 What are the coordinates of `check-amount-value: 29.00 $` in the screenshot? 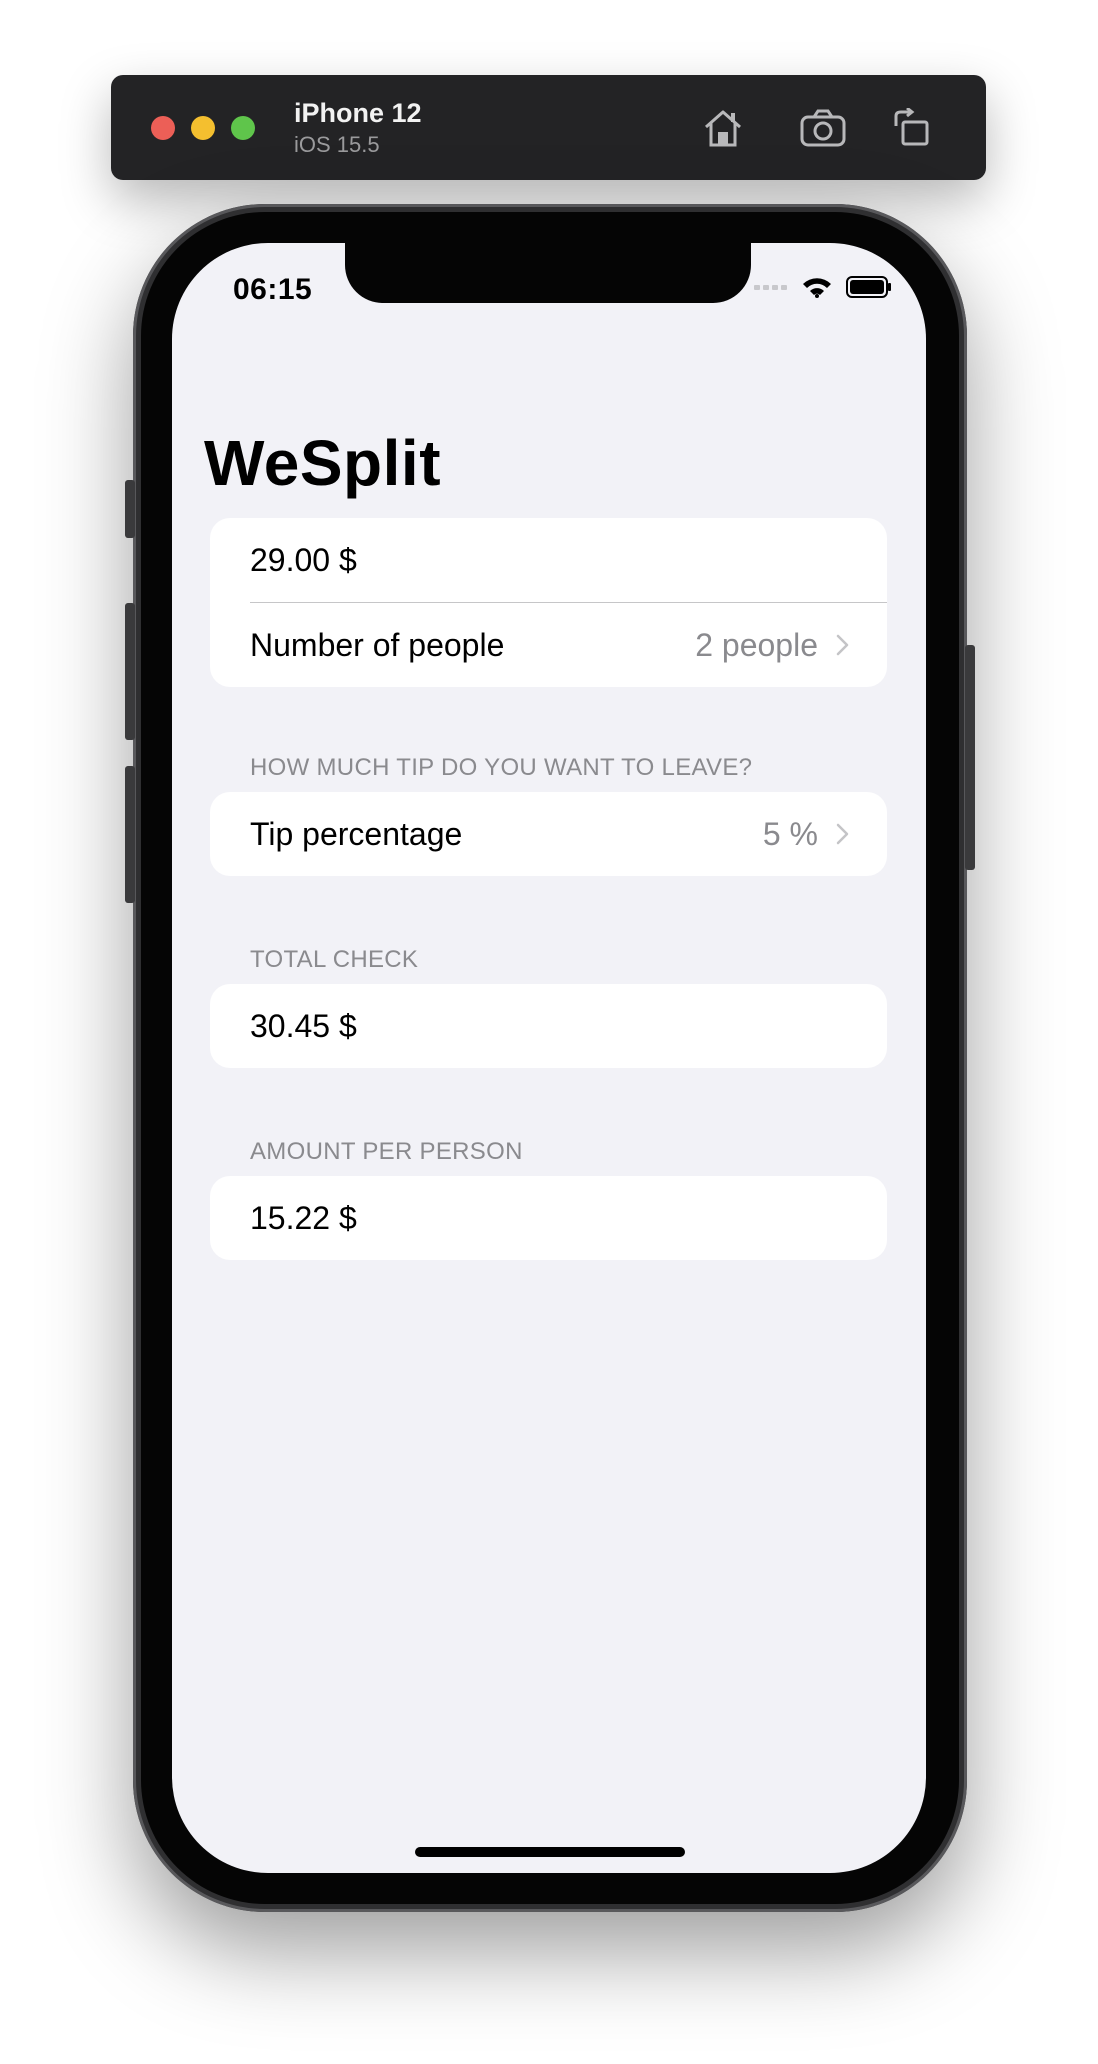 It's located at (303, 559).